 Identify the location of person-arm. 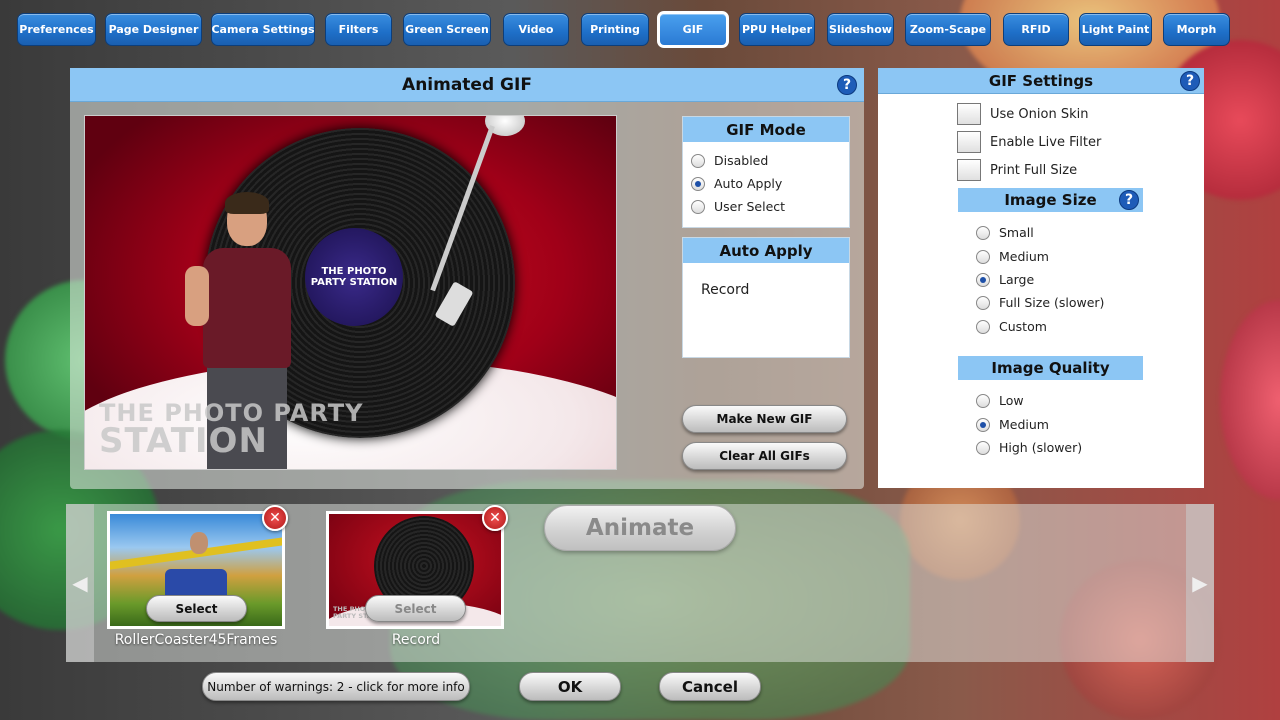
(197, 296).